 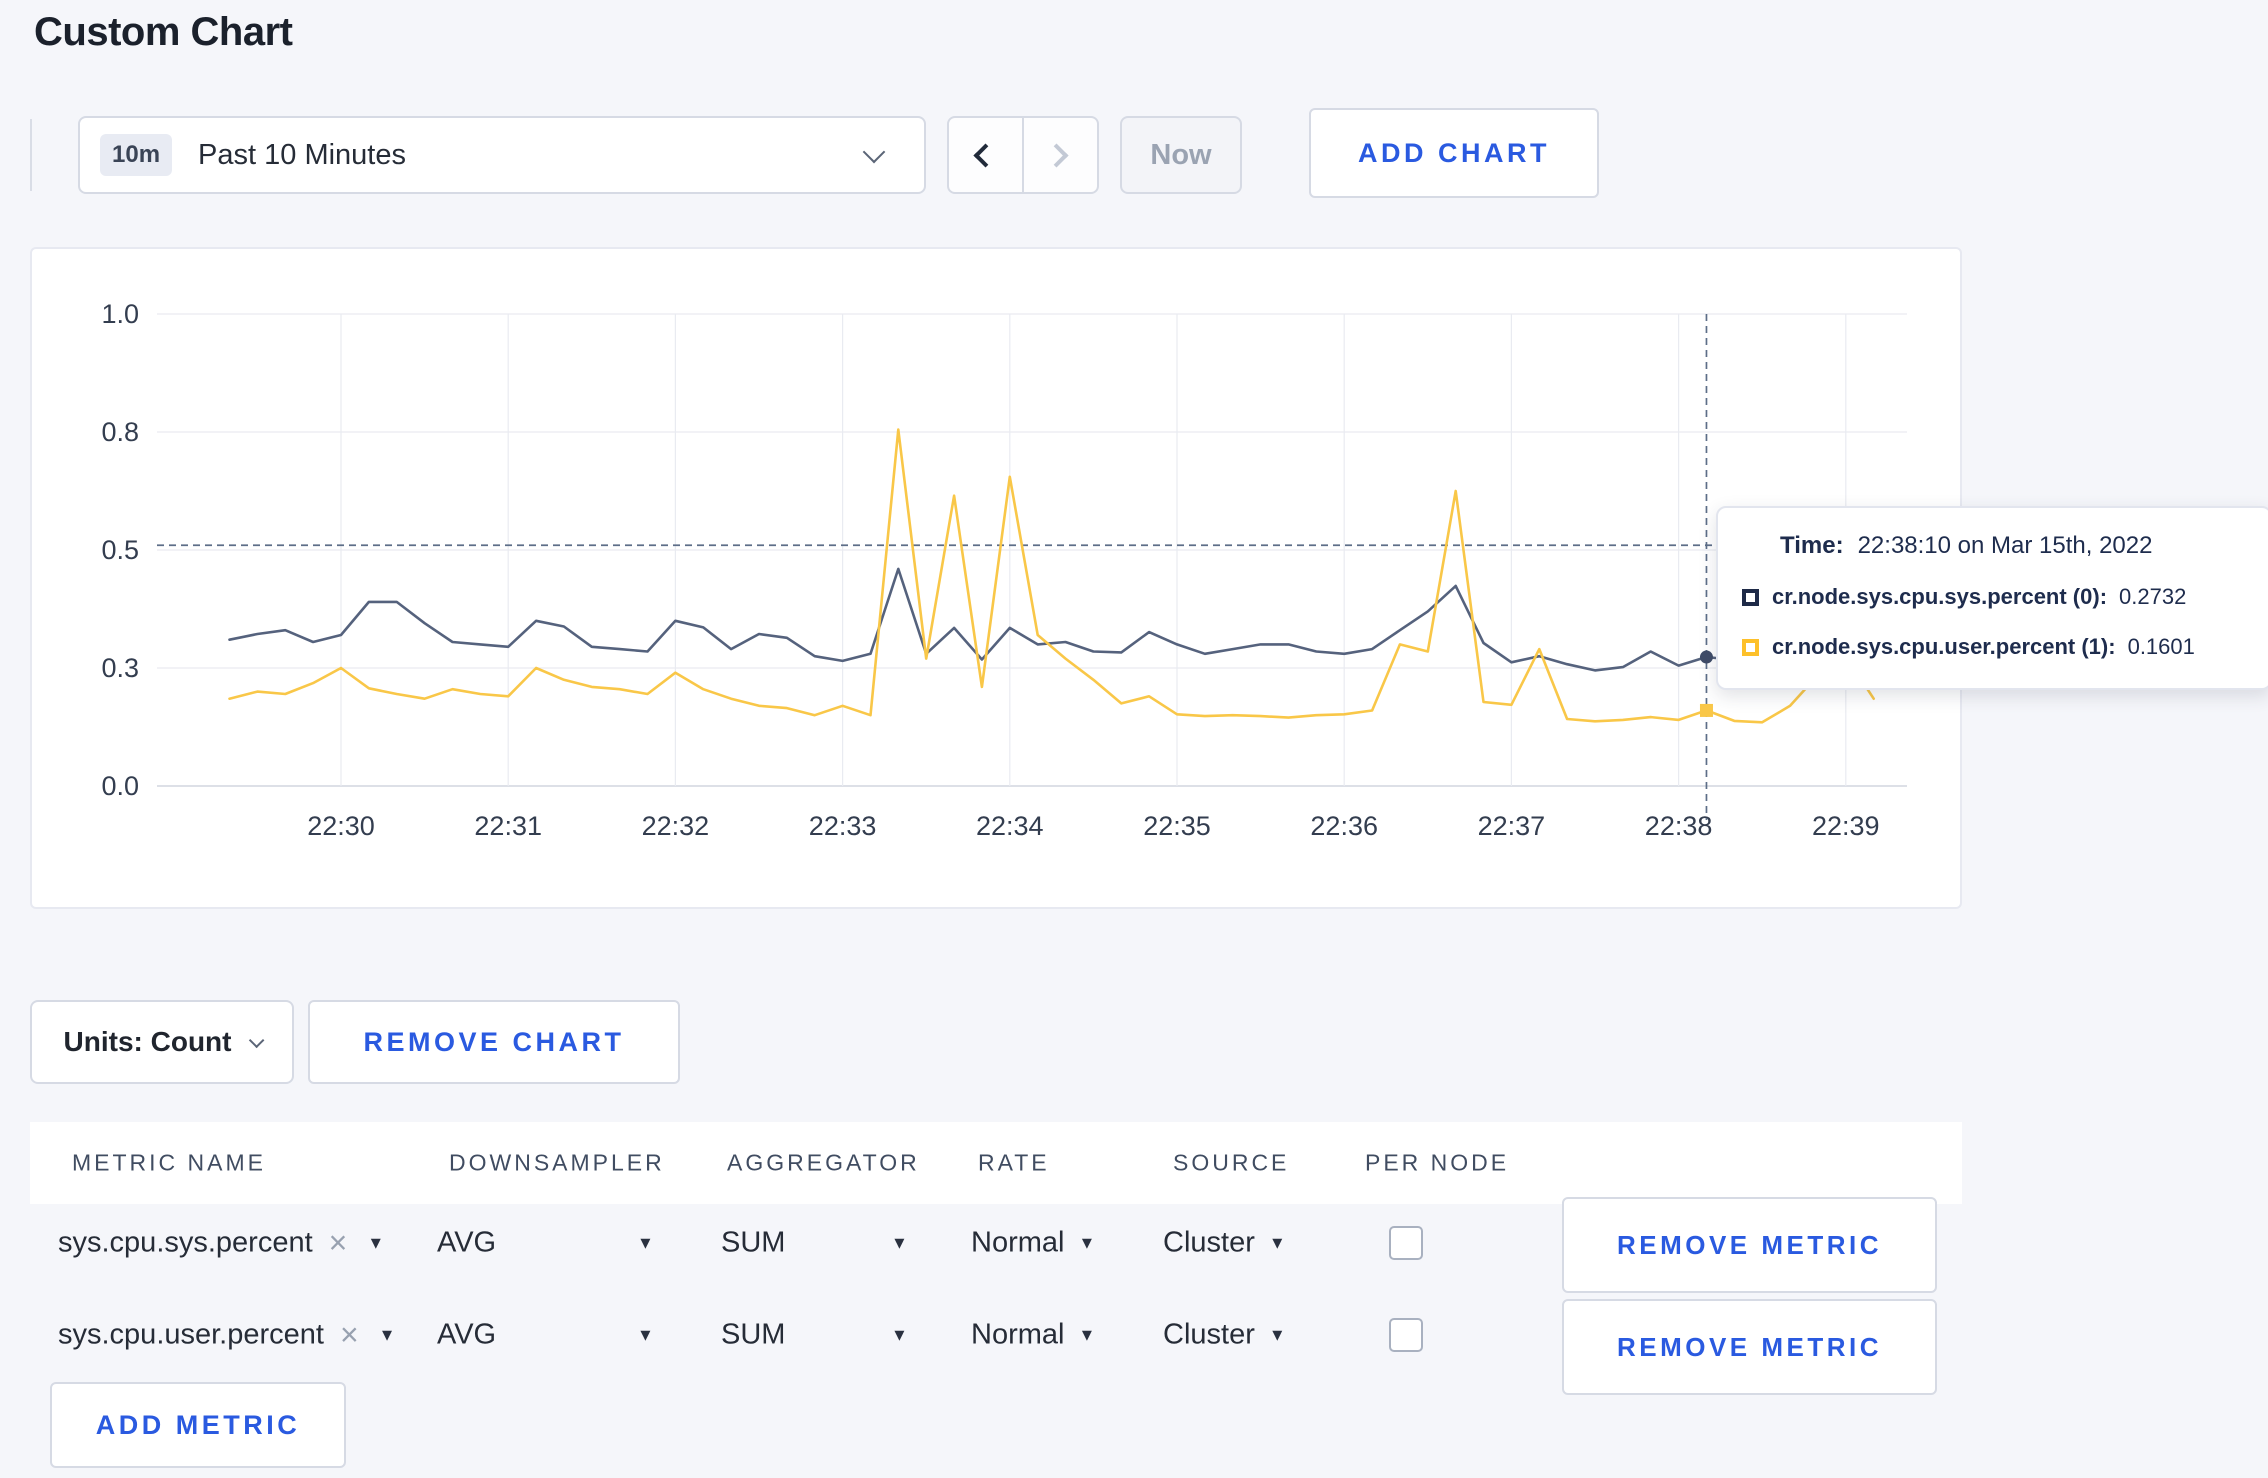 I want to click on now-button: Now, so click(x=1181, y=155).